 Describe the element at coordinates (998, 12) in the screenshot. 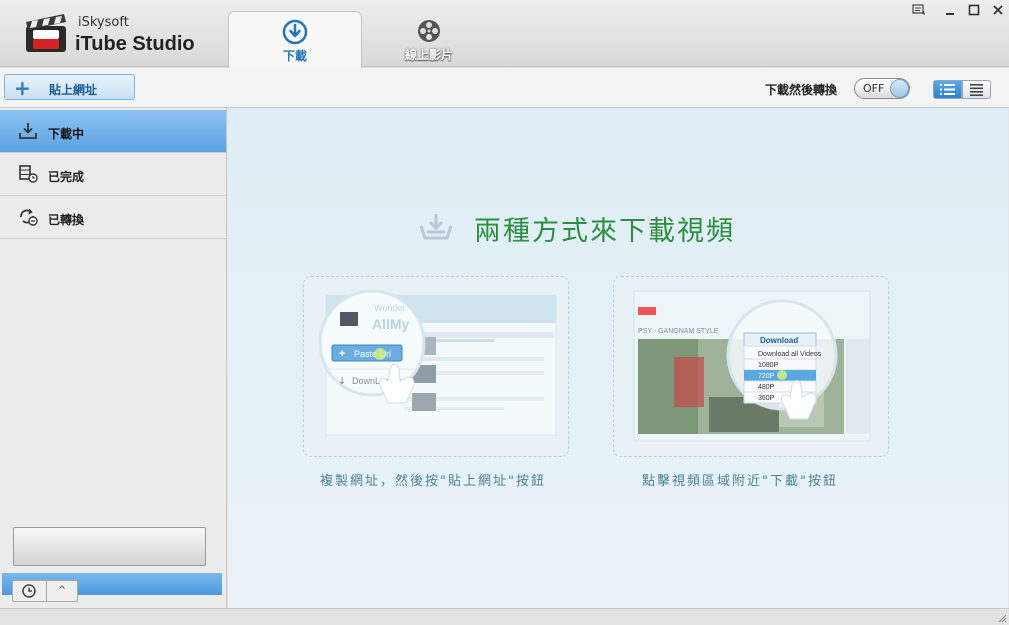

I see `close-icon` at that location.